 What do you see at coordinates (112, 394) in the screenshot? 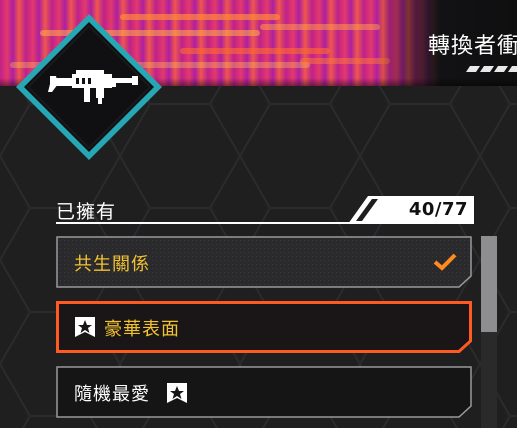
I see `list-item-label: 隨機最愛` at bounding box center [112, 394].